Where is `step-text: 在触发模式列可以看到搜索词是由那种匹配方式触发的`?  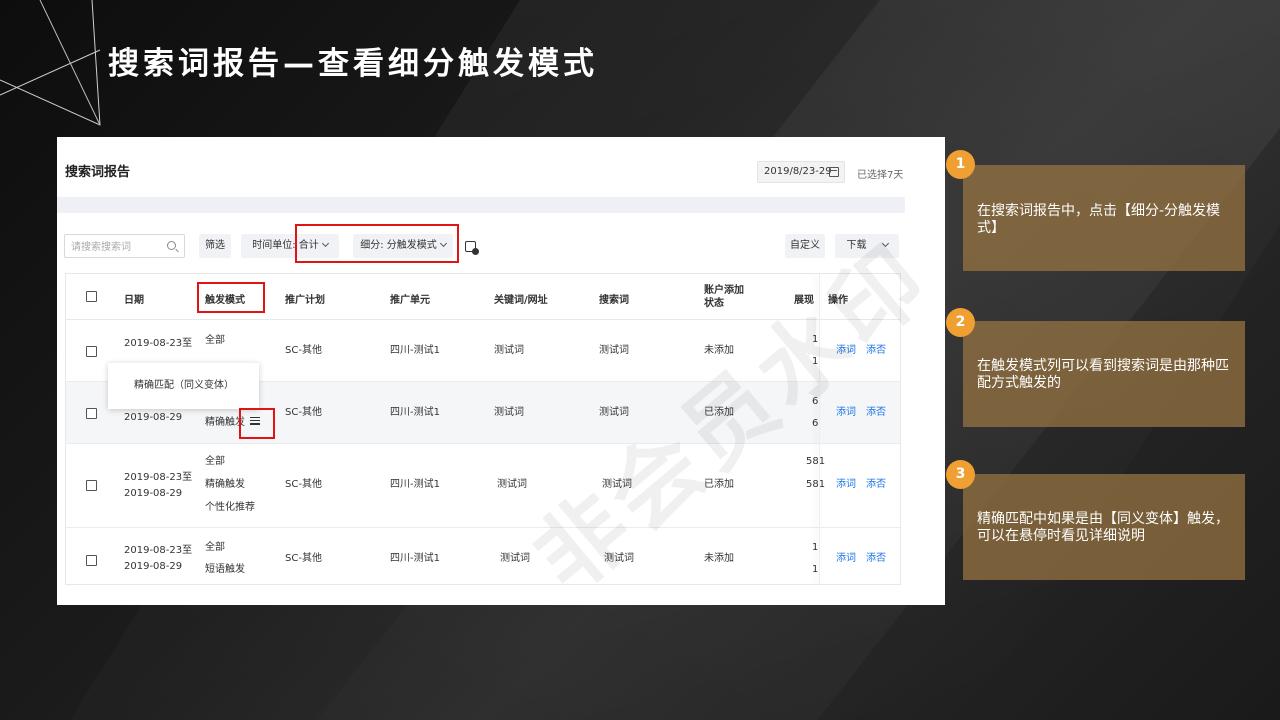
step-text: 在触发模式列可以看到搜索词是由那种匹配方式触发的 is located at coordinates (1103, 374).